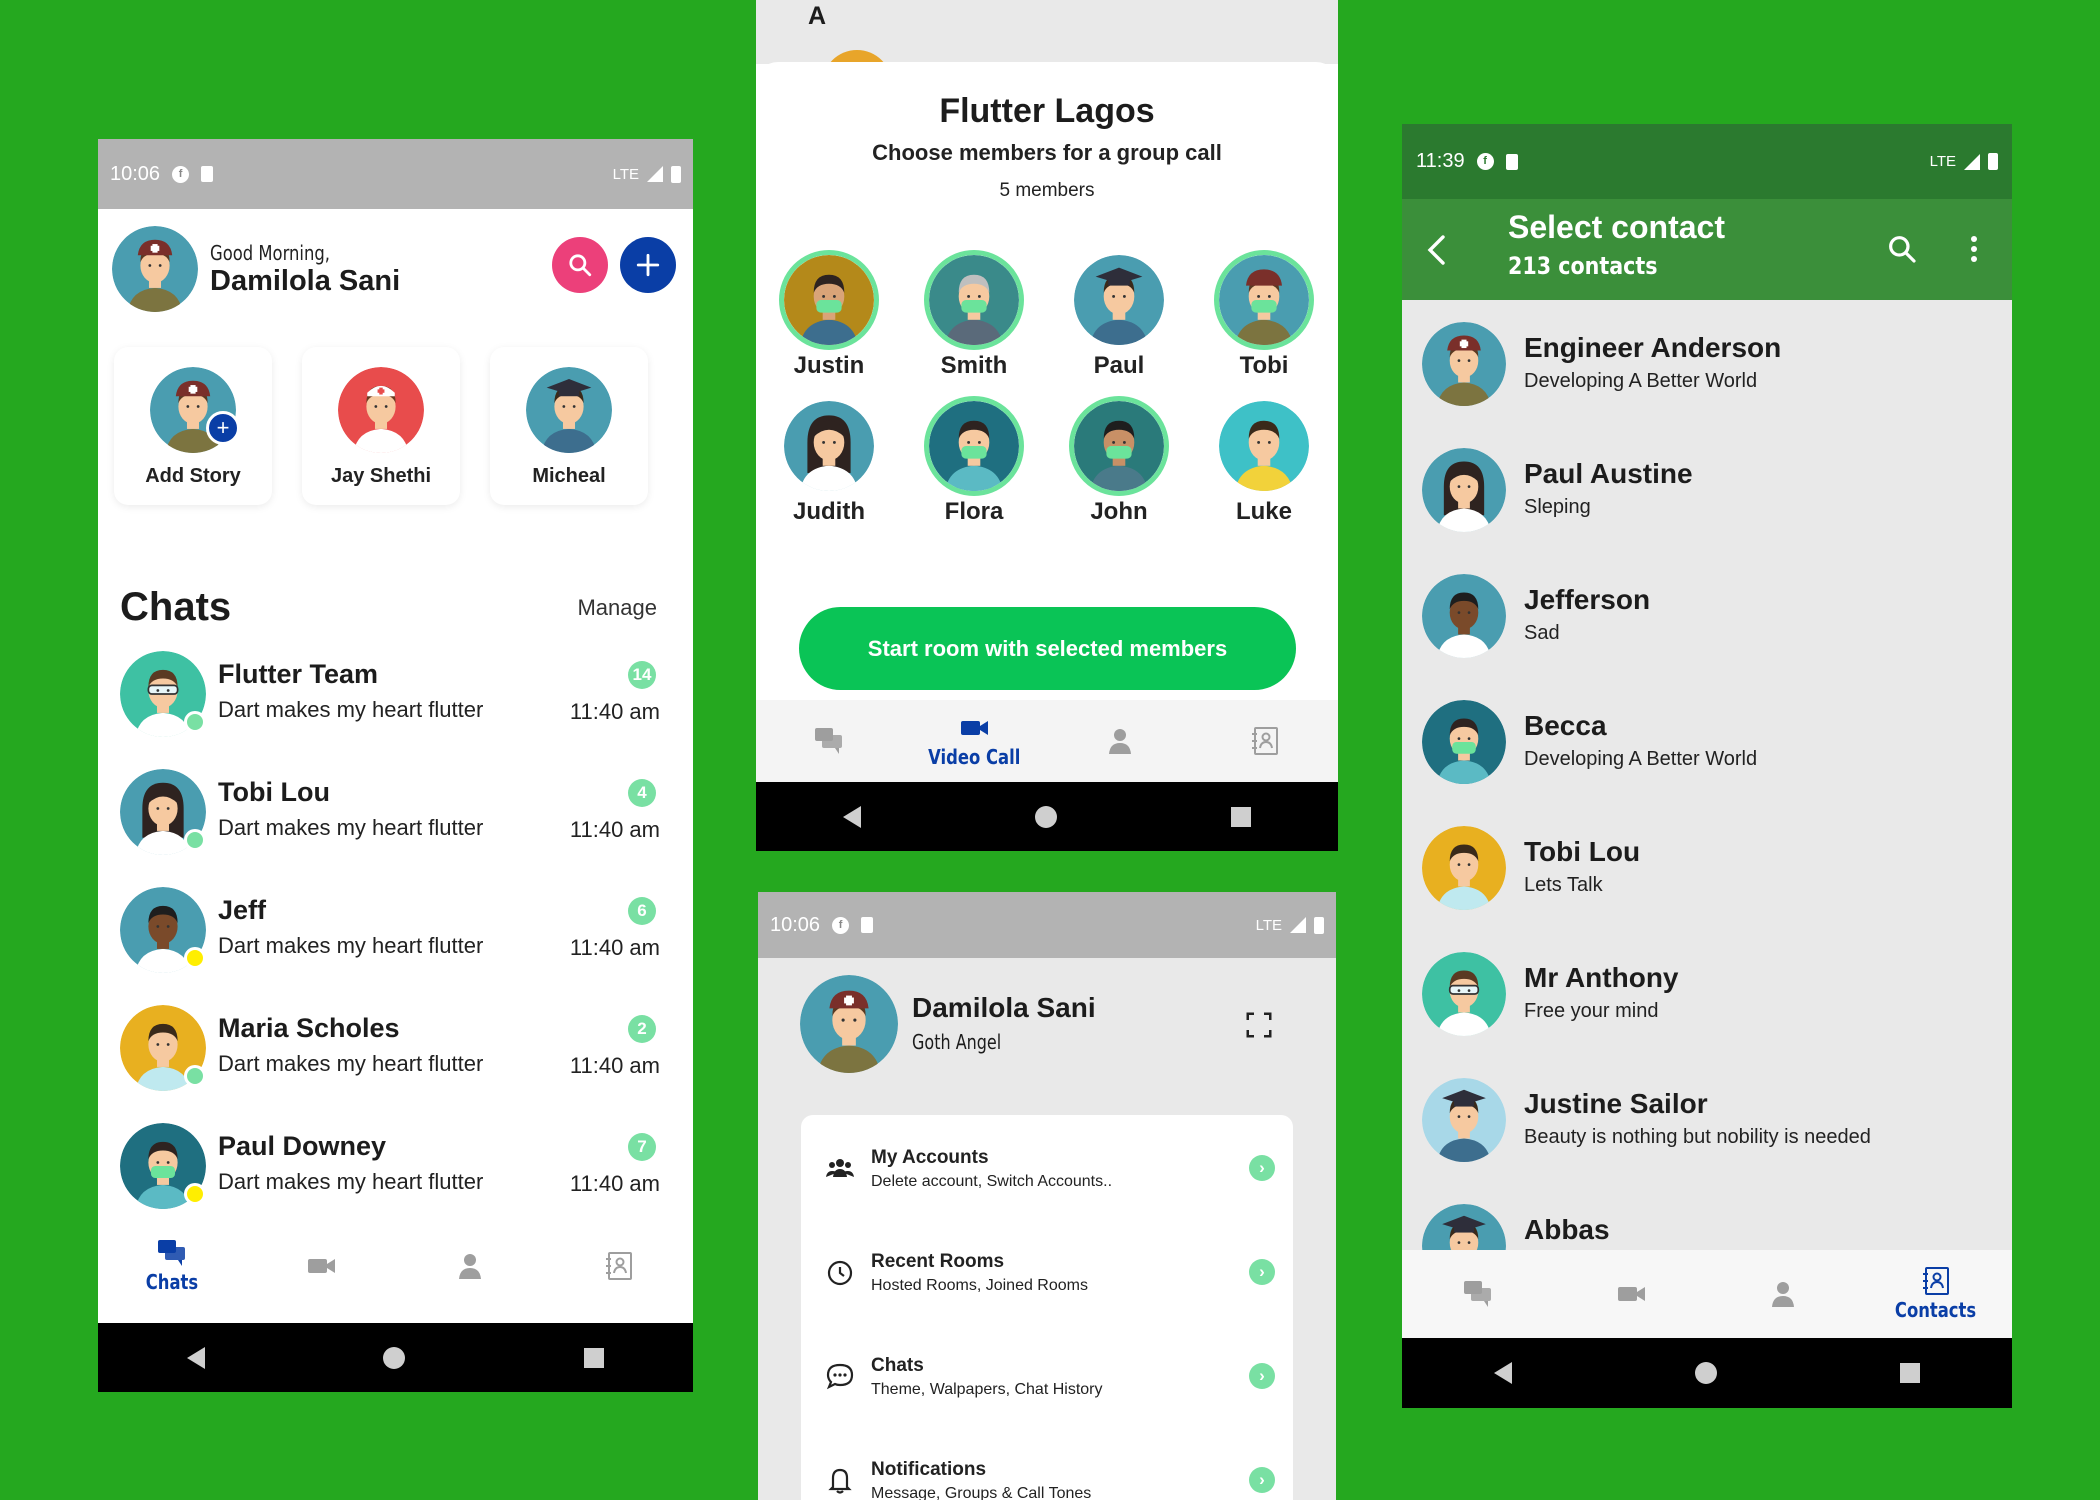 This screenshot has width=2100, height=1500. I want to click on contact-name: Engineer Anderson, so click(1653, 347).